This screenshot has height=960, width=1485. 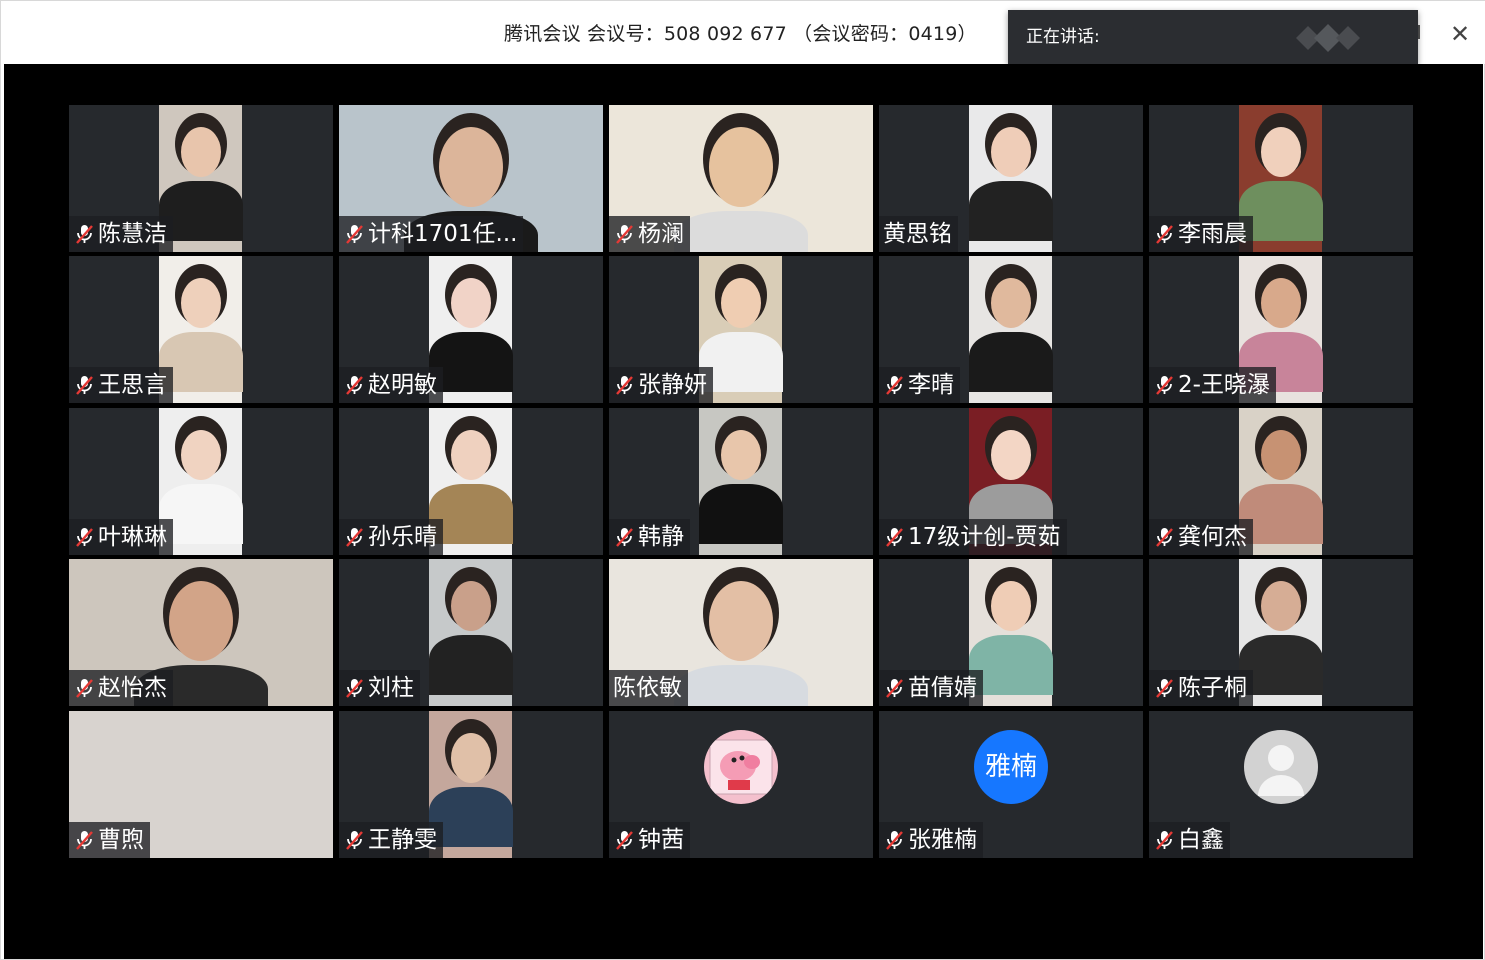 I want to click on name-plate: 张雅楠, so click(x=931, y=840).